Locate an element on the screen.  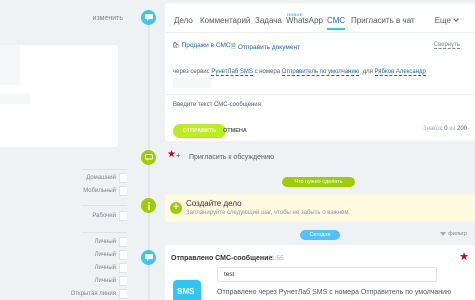
collapse-link: Свернуть is located at coordinates (446, 45).